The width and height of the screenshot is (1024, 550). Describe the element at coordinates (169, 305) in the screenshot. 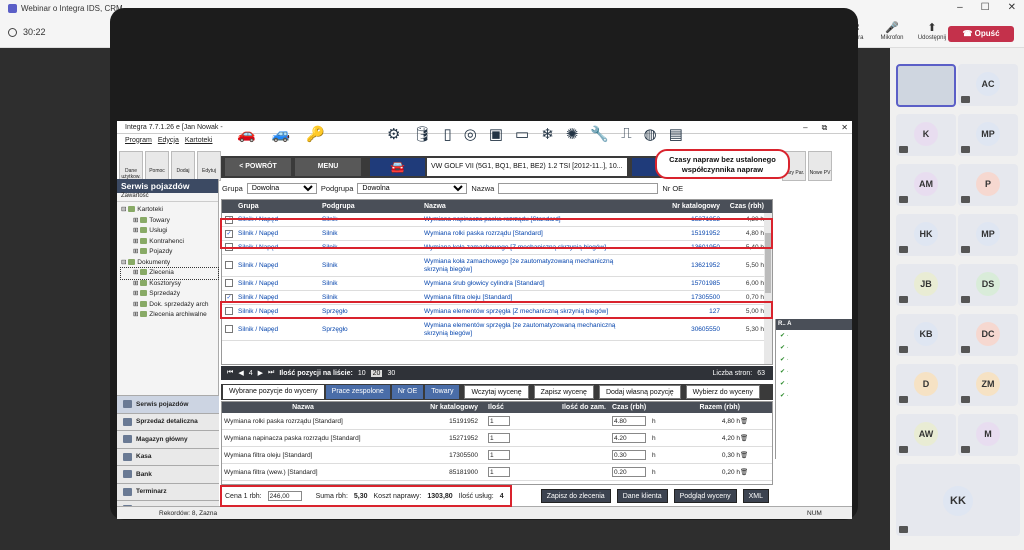

I see `tree-item: ⊞ Dok. sprzedaży arch` at that location.